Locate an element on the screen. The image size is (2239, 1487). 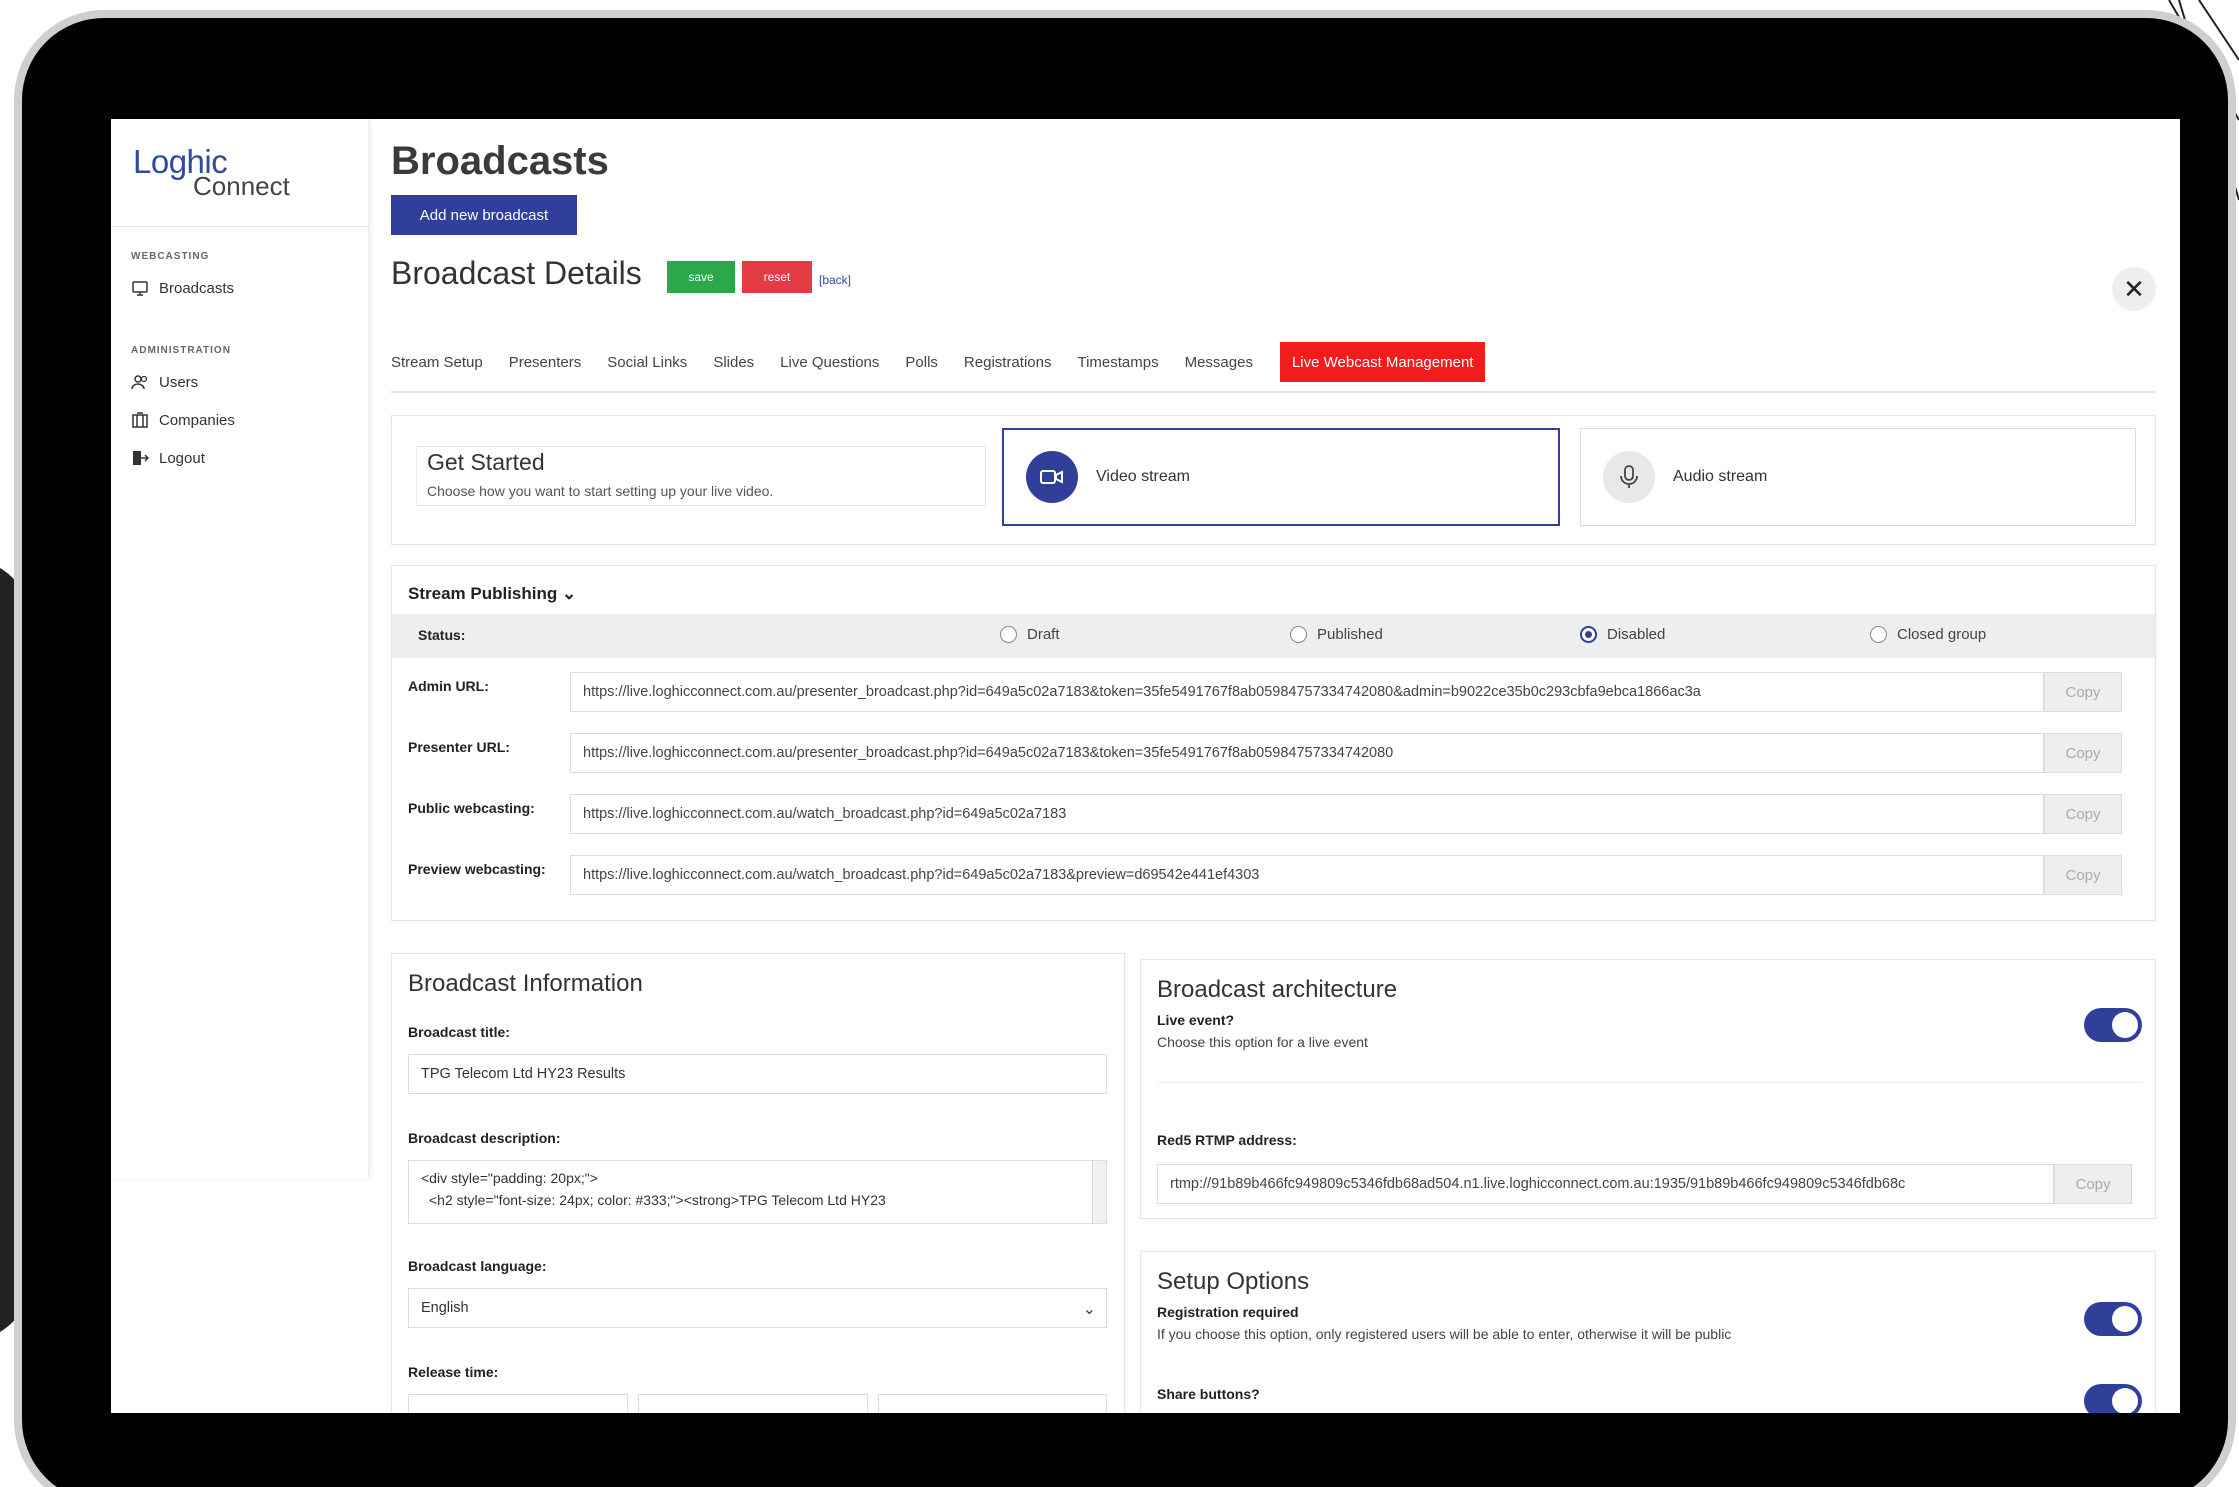
status-radio-published: Published is located at coordinates (1336, 634).